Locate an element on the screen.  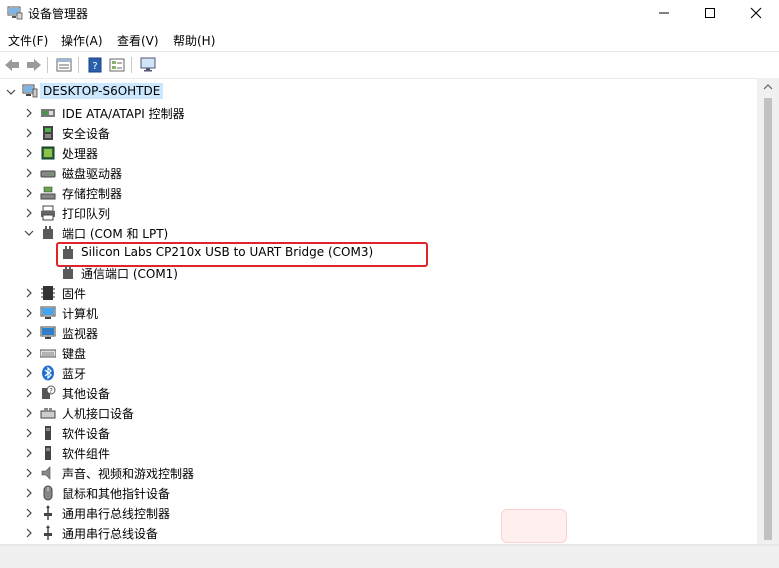
hid-icon is located at coordinates (48, 413).